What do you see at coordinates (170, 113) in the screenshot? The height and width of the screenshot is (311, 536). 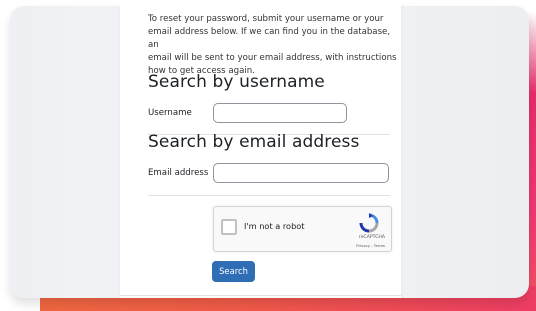 I see `username-label: Username` at bounding box center [170, 113].